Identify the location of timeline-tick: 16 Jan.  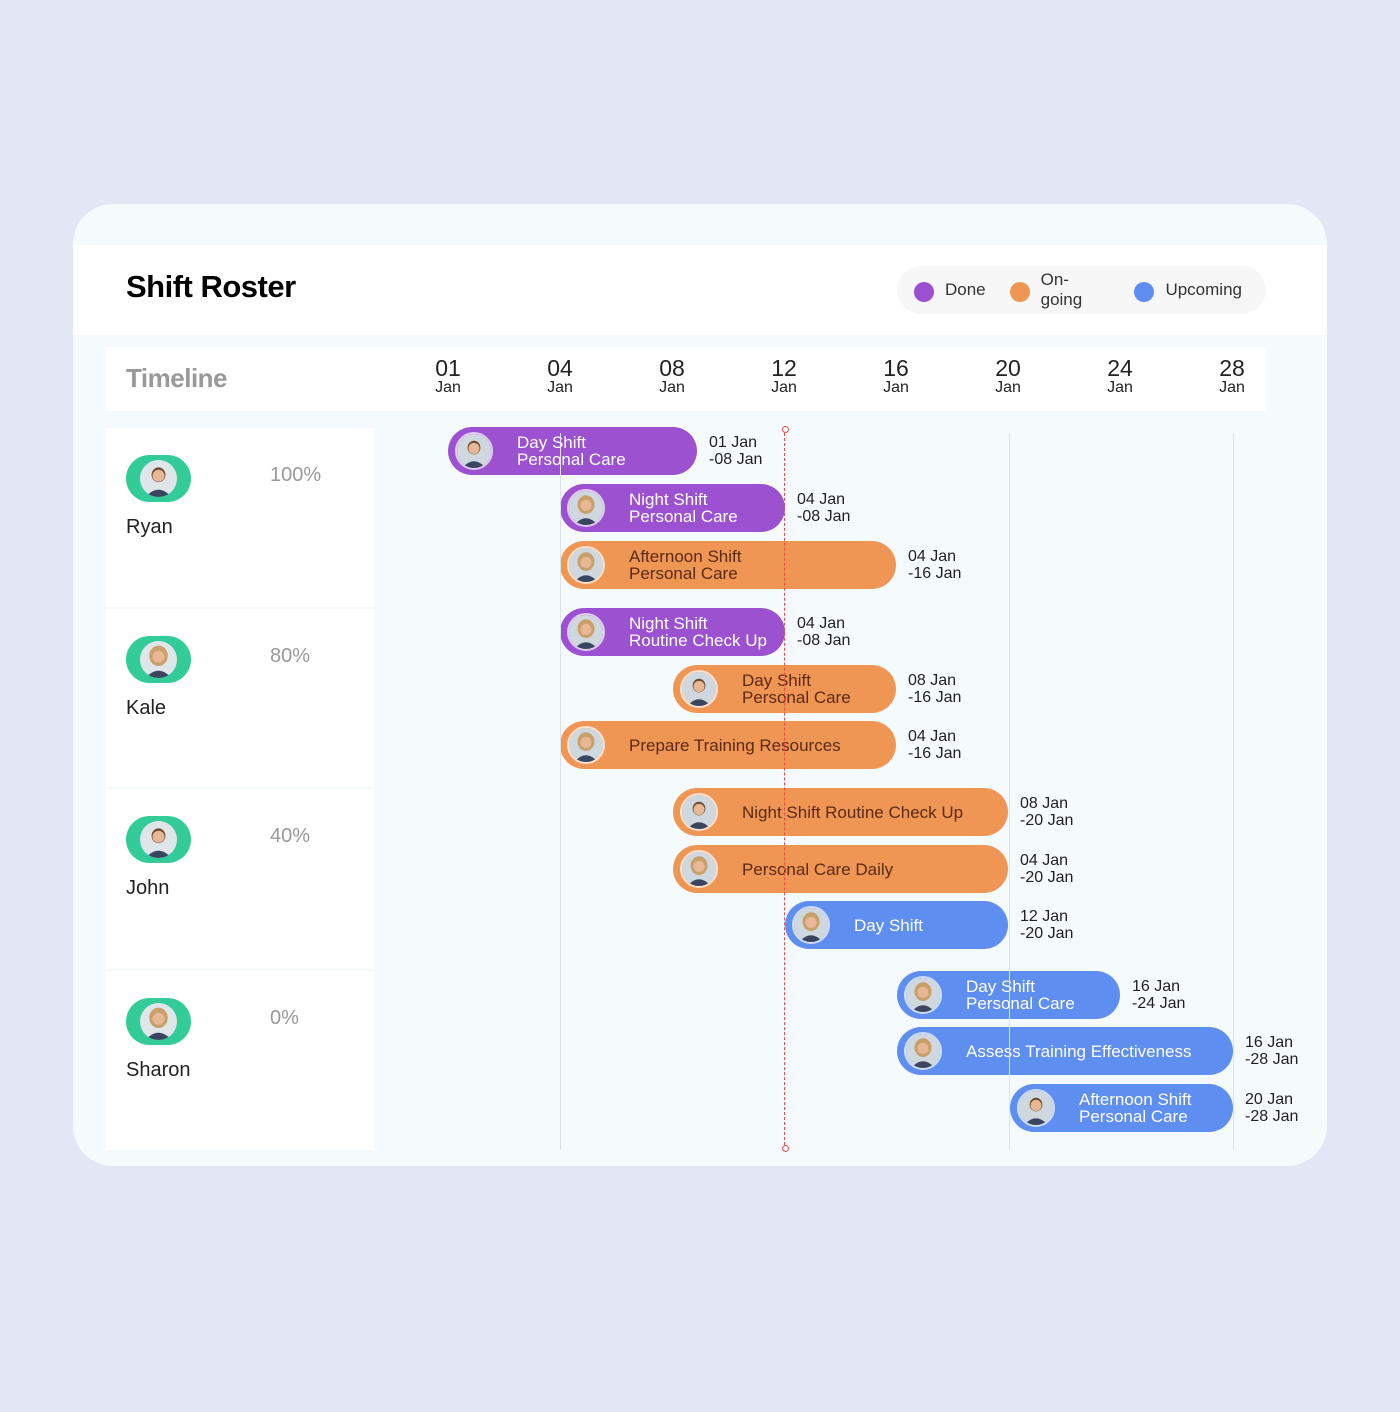
(896, 376).